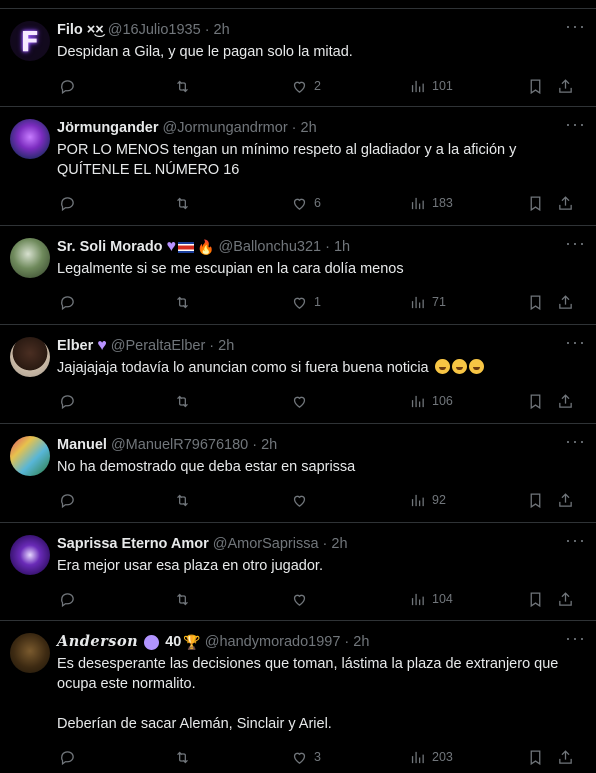  I want to click on display-name: Saprissa Eterno Amor, so click(133, 544).